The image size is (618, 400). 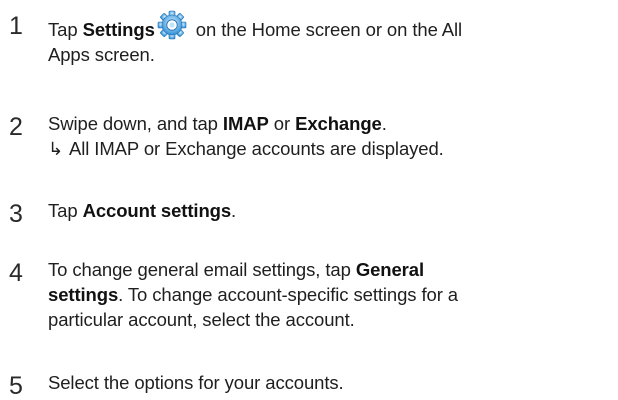 What do you see at coordinates (338, 123) in the screenshot?
I see `bold-term: Exchange` at bounding box center [338, 123].